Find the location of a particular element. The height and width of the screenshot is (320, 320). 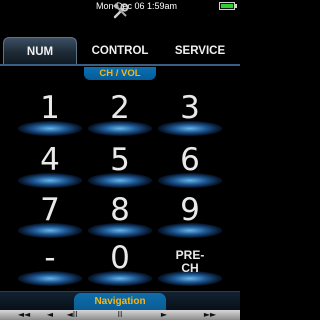

key-pre-ch: PRE- CH is located at coordinates (190, 262).